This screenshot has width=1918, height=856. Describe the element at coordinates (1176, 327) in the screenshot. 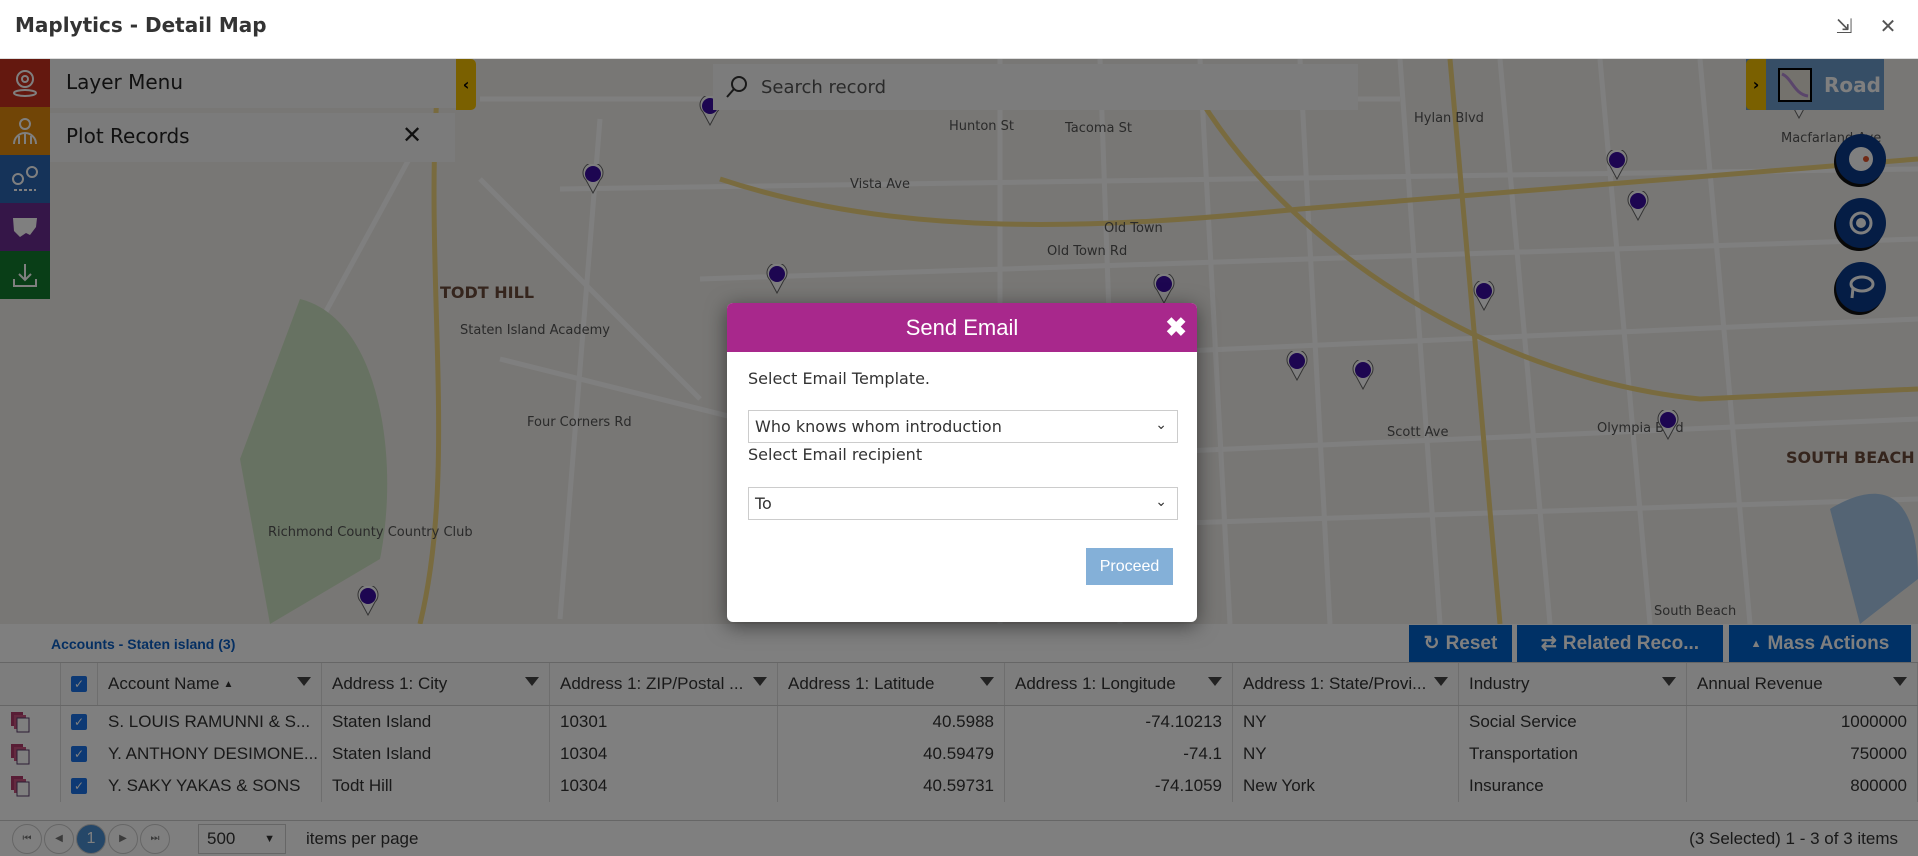

I see `close-icon: ✖` at that location.